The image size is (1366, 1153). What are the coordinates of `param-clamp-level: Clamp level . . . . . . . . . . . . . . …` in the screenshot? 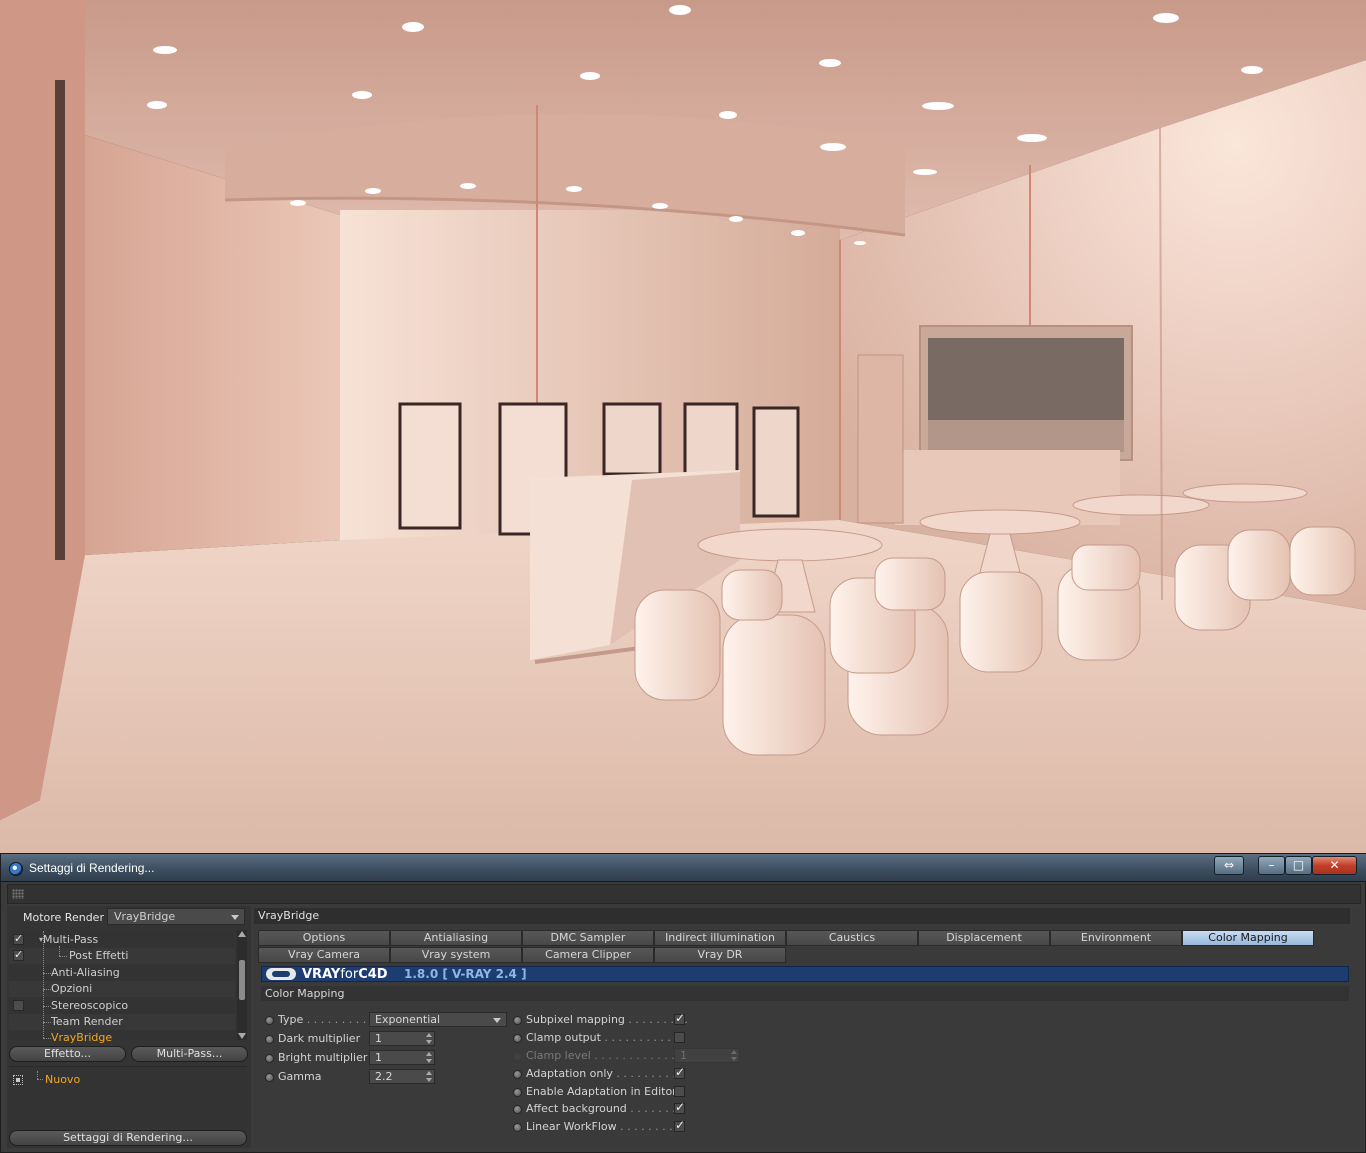 It's located at (604, 1056).